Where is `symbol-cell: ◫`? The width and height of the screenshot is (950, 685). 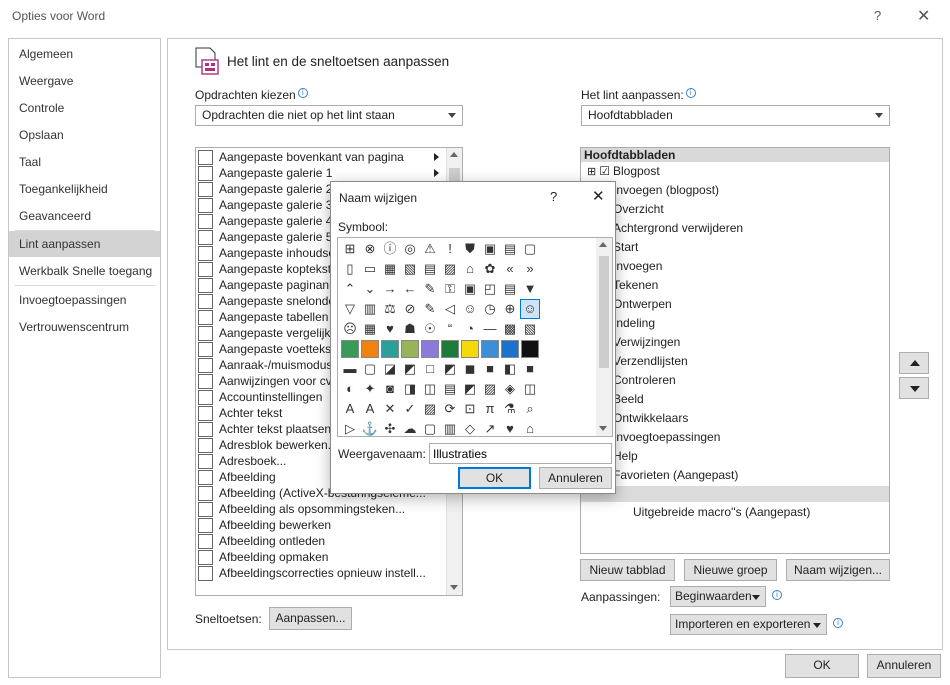
symbol-cell: ◫ is located at coordinates (430, 389).